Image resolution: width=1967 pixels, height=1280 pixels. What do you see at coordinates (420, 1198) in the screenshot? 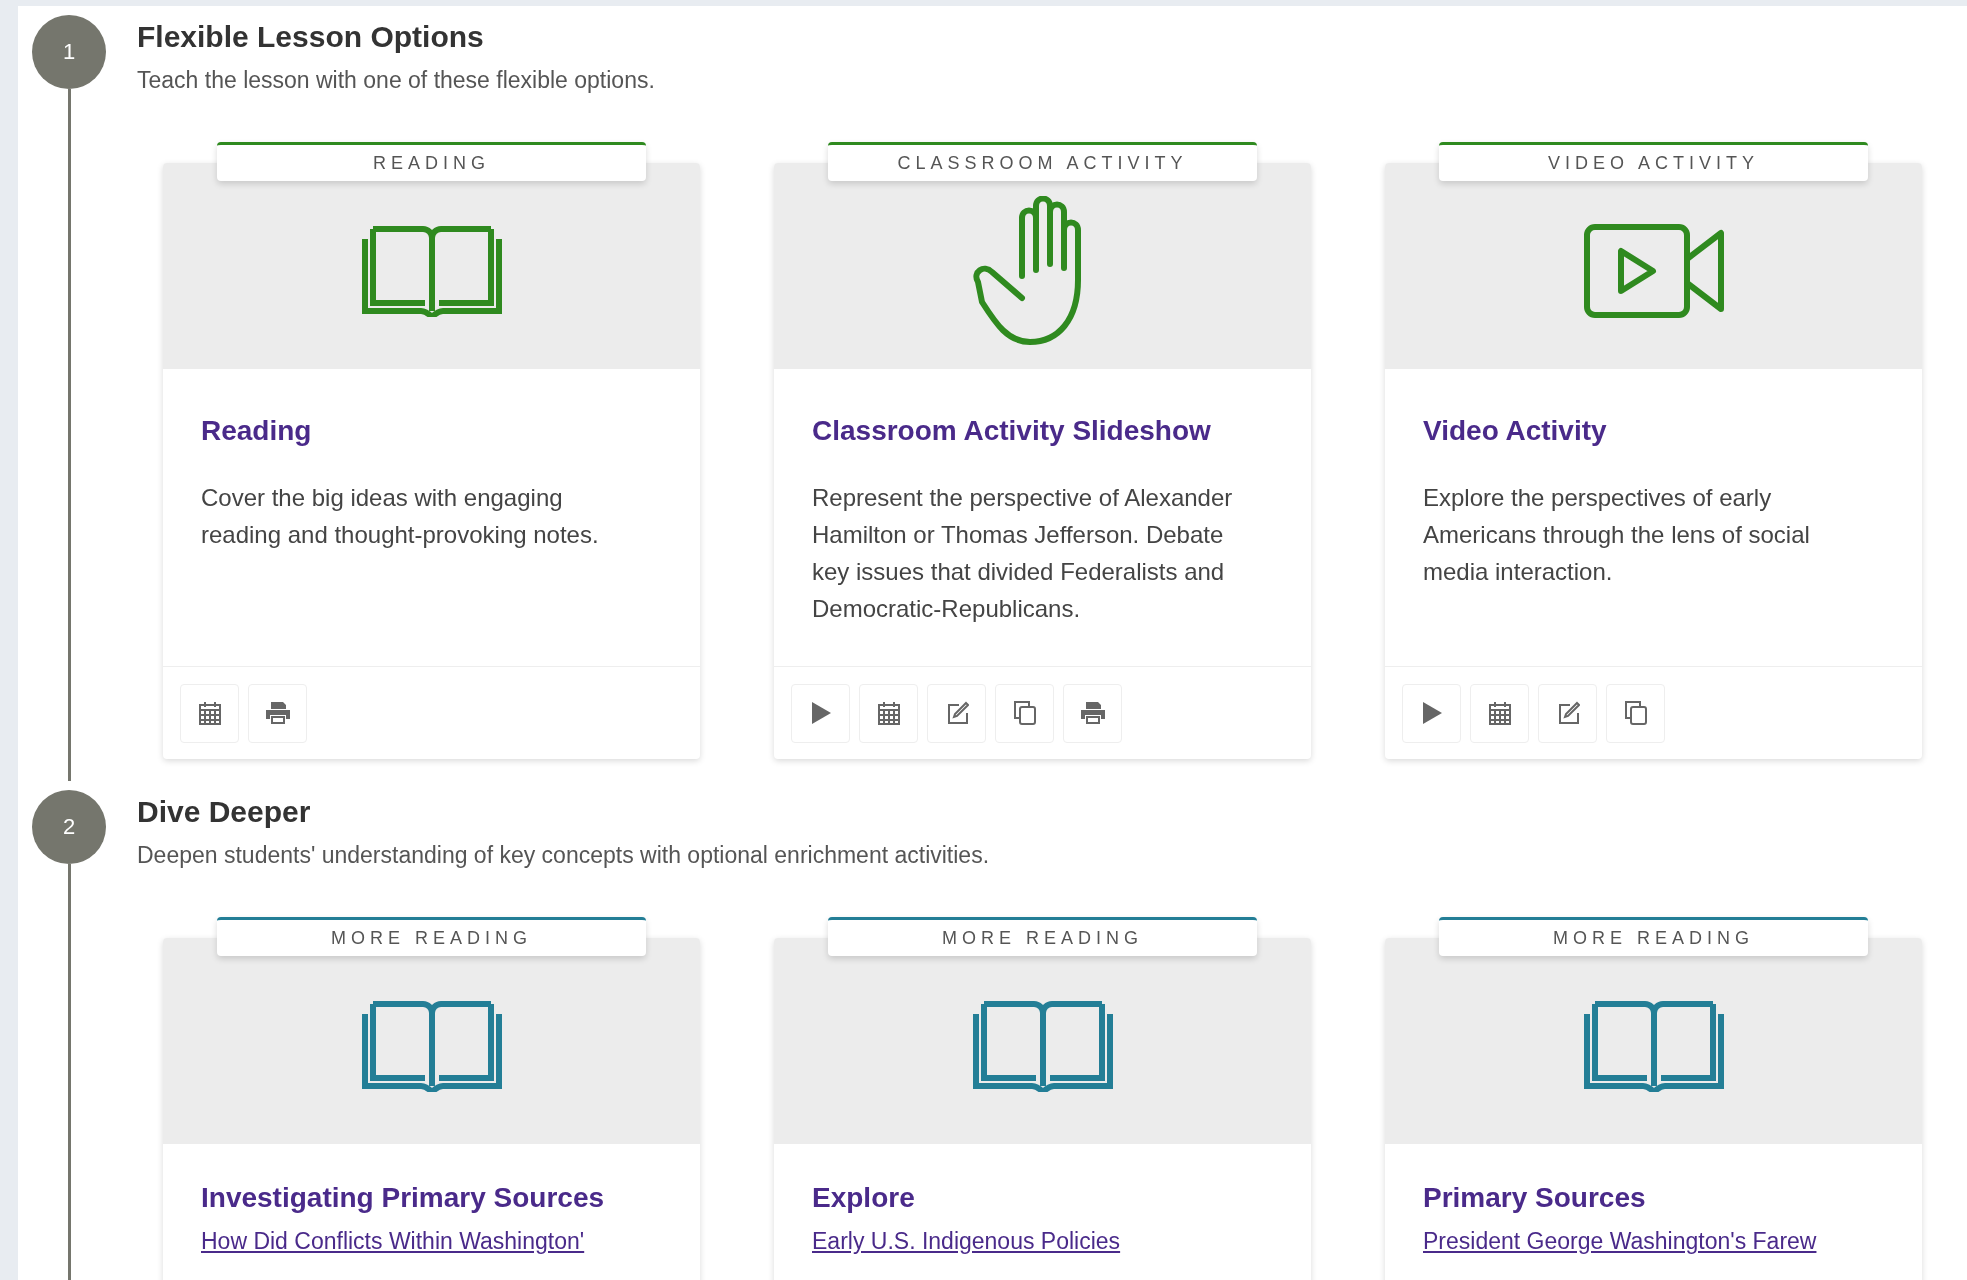
I see `card-title: Investigating Primary Sources` at bounding box center [420, 1198].